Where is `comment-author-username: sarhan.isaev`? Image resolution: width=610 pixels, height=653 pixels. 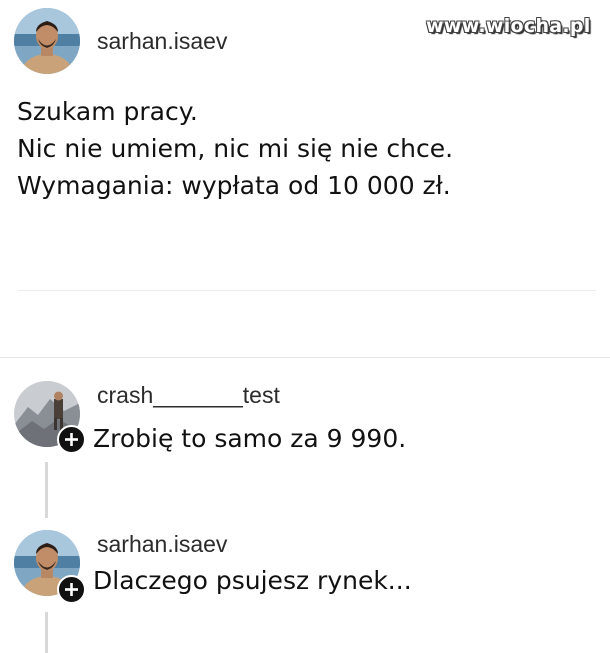 comment-author-username: sarhan.isaev is located at coordinates (162, 544).